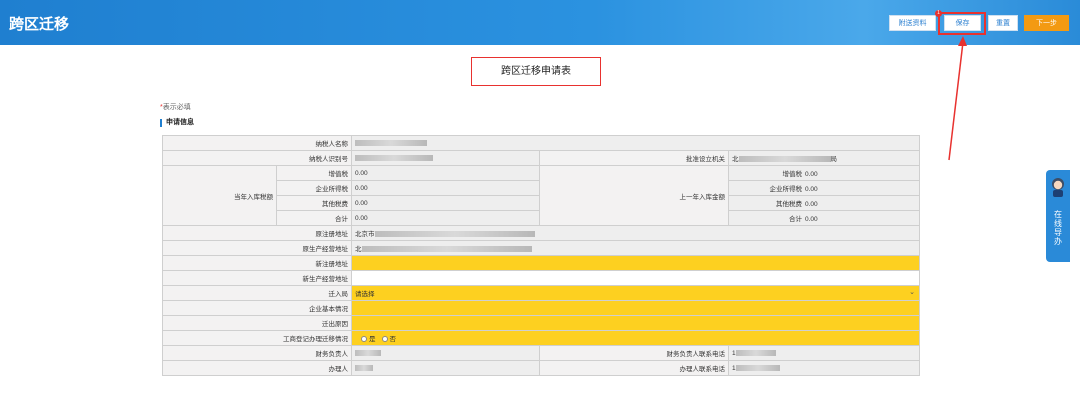 The width and height of the screenshot is (1080, 411). What do you see at coordinates (634, 158) in the screenshot?
I see `label-approval-org: 批准设立机关` at bounding box center [634, 158].